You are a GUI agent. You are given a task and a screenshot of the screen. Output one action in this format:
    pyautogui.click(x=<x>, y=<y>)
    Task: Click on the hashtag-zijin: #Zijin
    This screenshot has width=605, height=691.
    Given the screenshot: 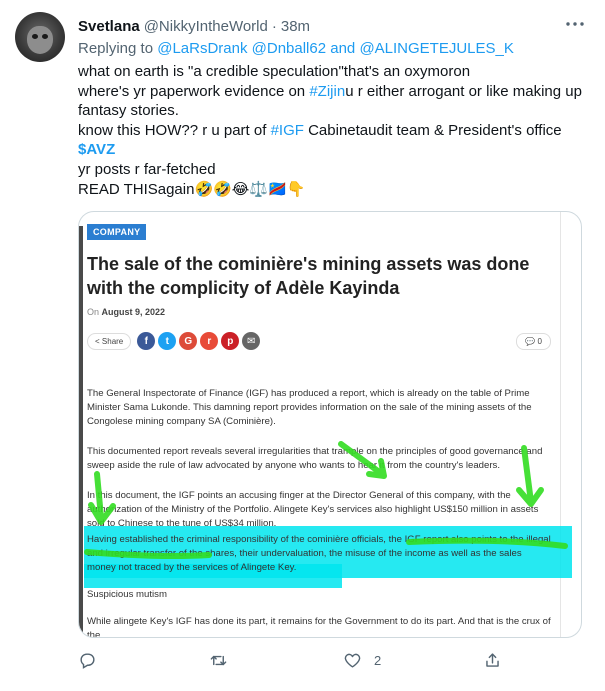 What is the action you would take?
    pyautogui.click(x=327, y=91)
    